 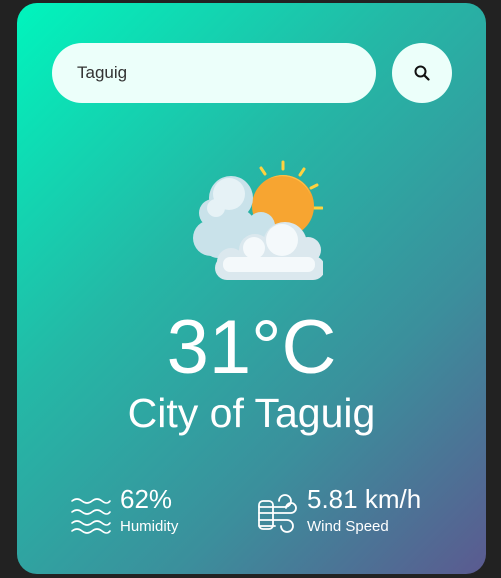 What do you see at coordinates (146, 499) in the screenshot?
I see `humidity-value: 62%` at bounding box center [146, 499].